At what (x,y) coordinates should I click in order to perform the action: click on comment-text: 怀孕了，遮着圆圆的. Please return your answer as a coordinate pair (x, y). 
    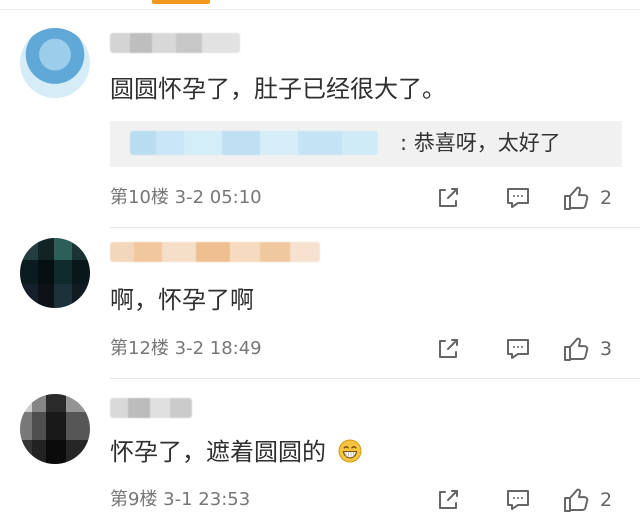
    Looking at the image, I should click on (218, 452).